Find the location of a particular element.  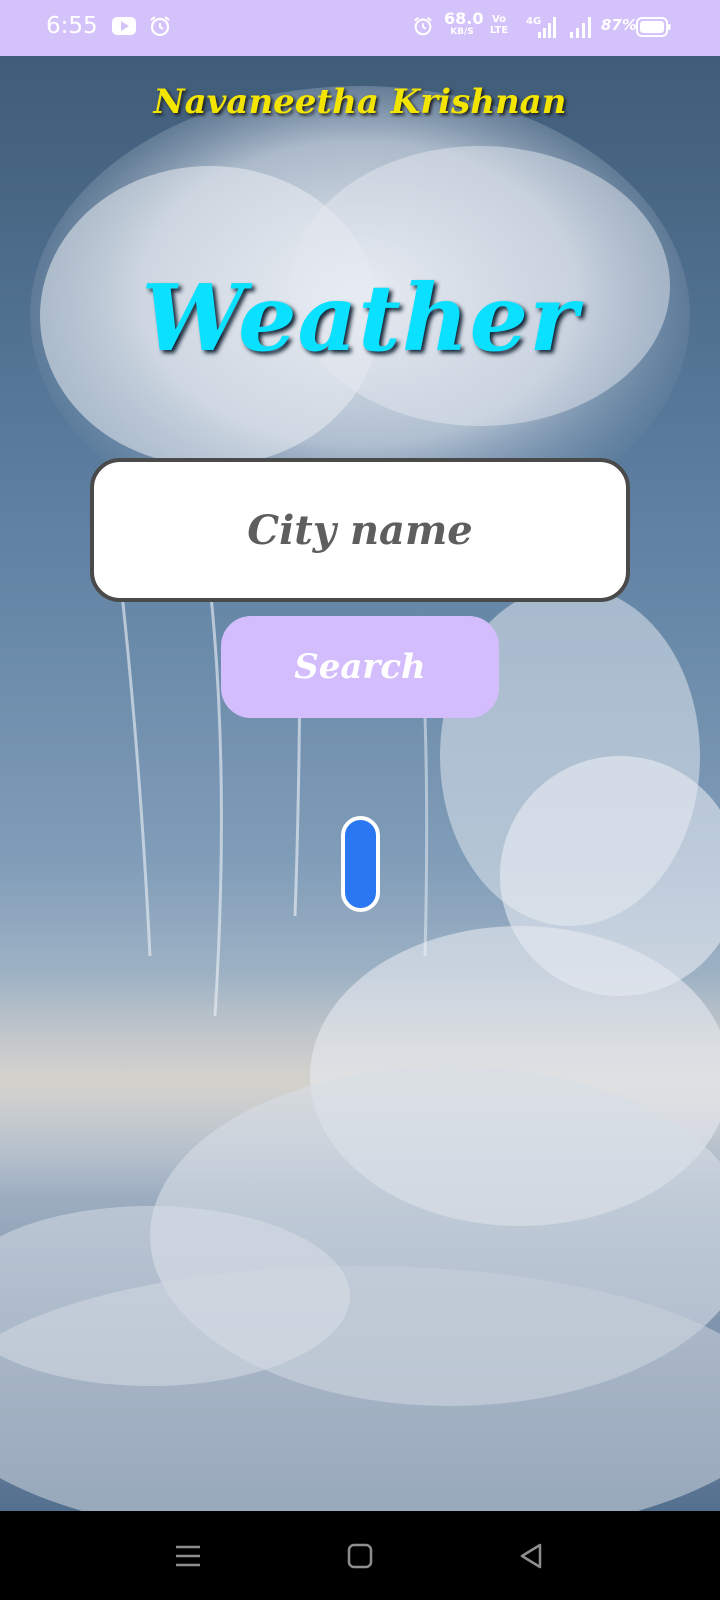

home-icon is located at coordinates (360, 1556).